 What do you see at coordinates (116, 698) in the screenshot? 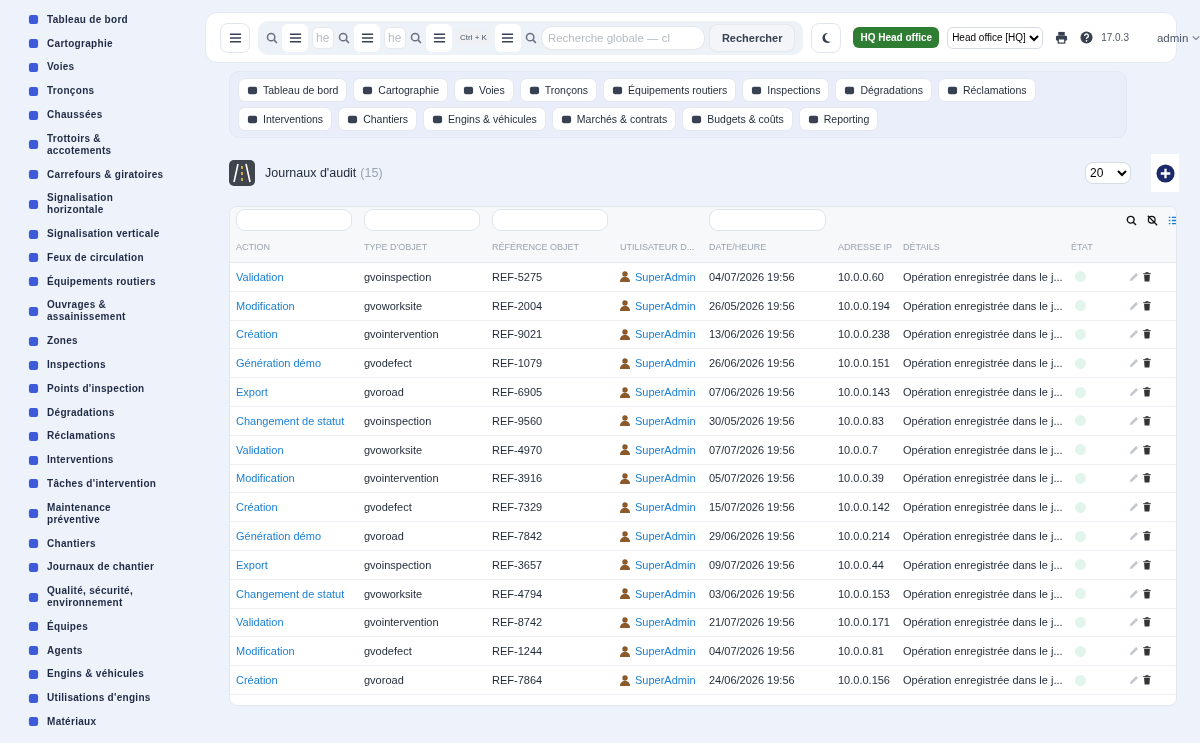
I see `sidebar-item: Utilisations d'engins` at bounding box center [116, 698].